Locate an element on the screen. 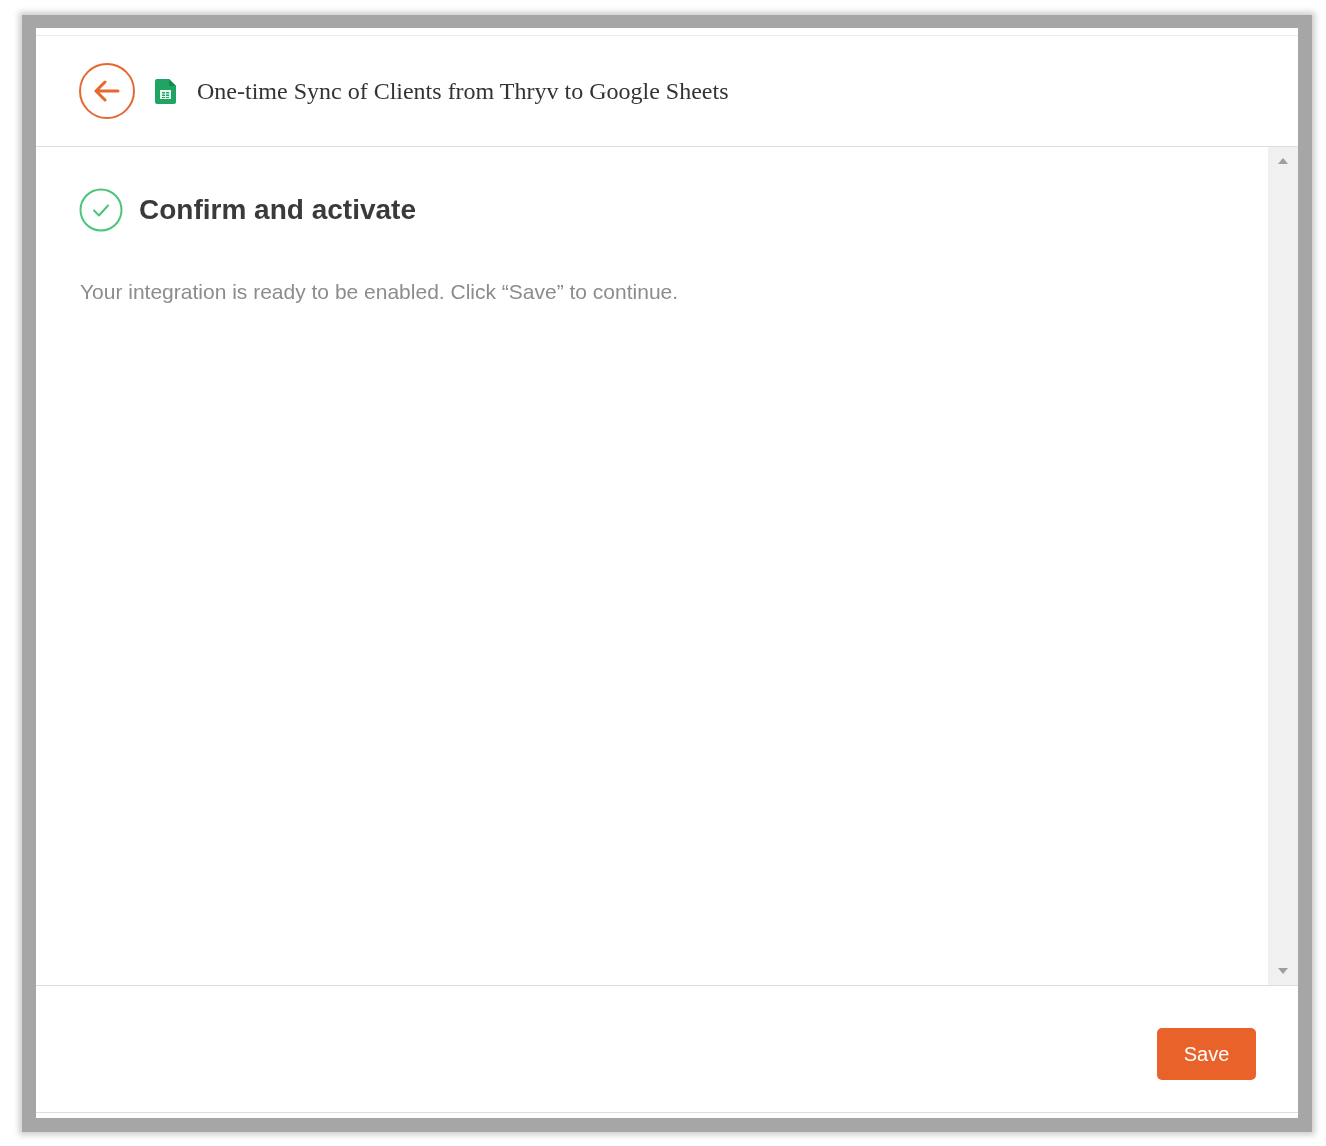 The width and height of the screenshot is (1326, 1146). scroll-up-icon is located at coordinates (1283, 161).